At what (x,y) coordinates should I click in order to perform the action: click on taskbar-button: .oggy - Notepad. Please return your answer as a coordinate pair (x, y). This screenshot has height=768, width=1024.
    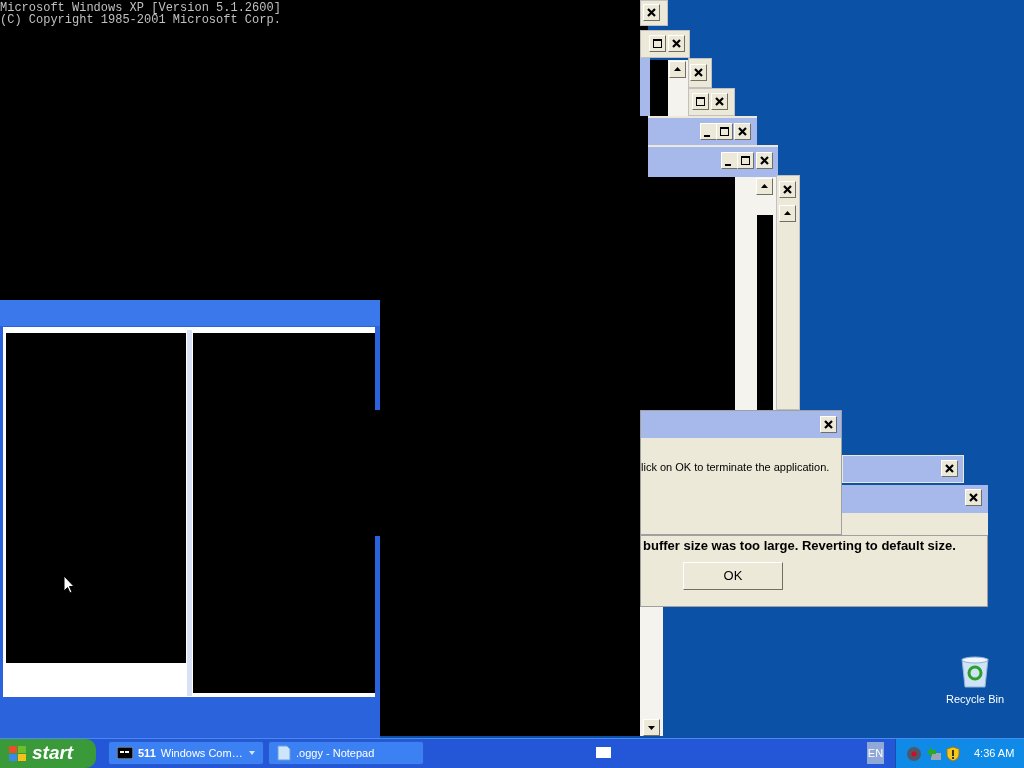
    Looking at the image, I should click on (346, 753).